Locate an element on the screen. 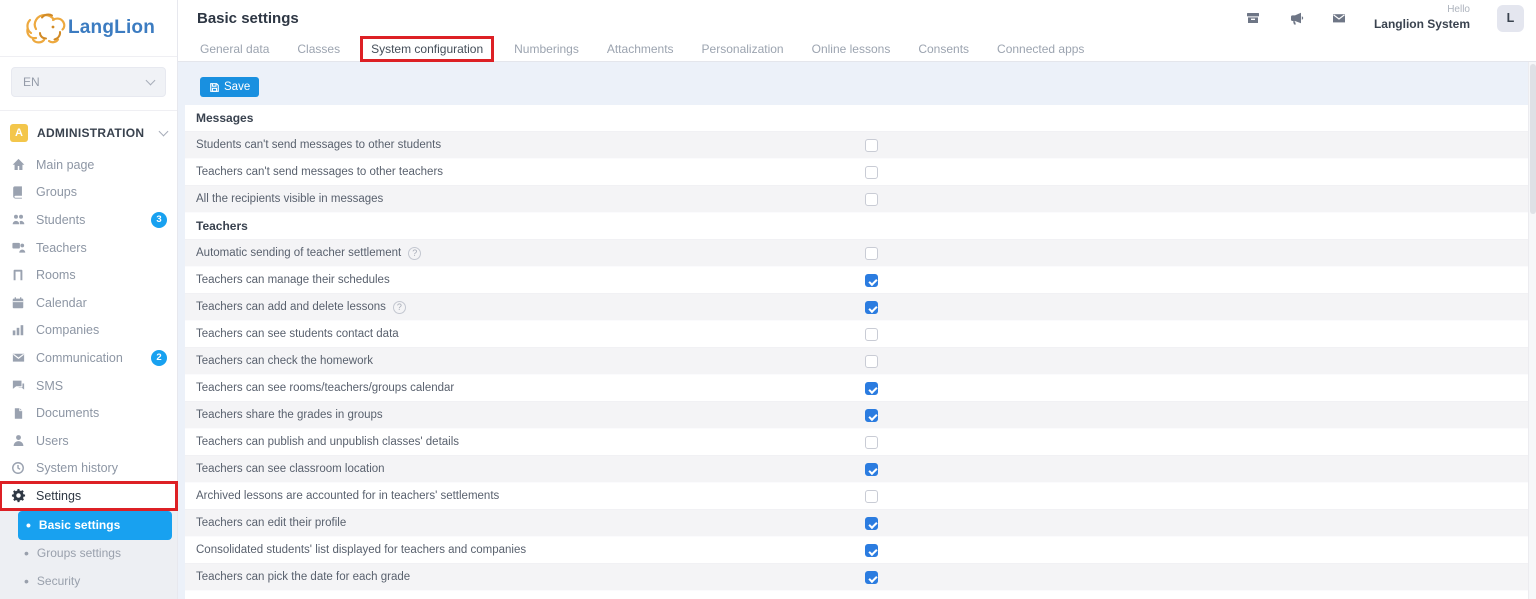 This screenshot has height=599, width=1536. sidebar-section-header: A ADMINISTRATION is located at coordinates (88, 131).